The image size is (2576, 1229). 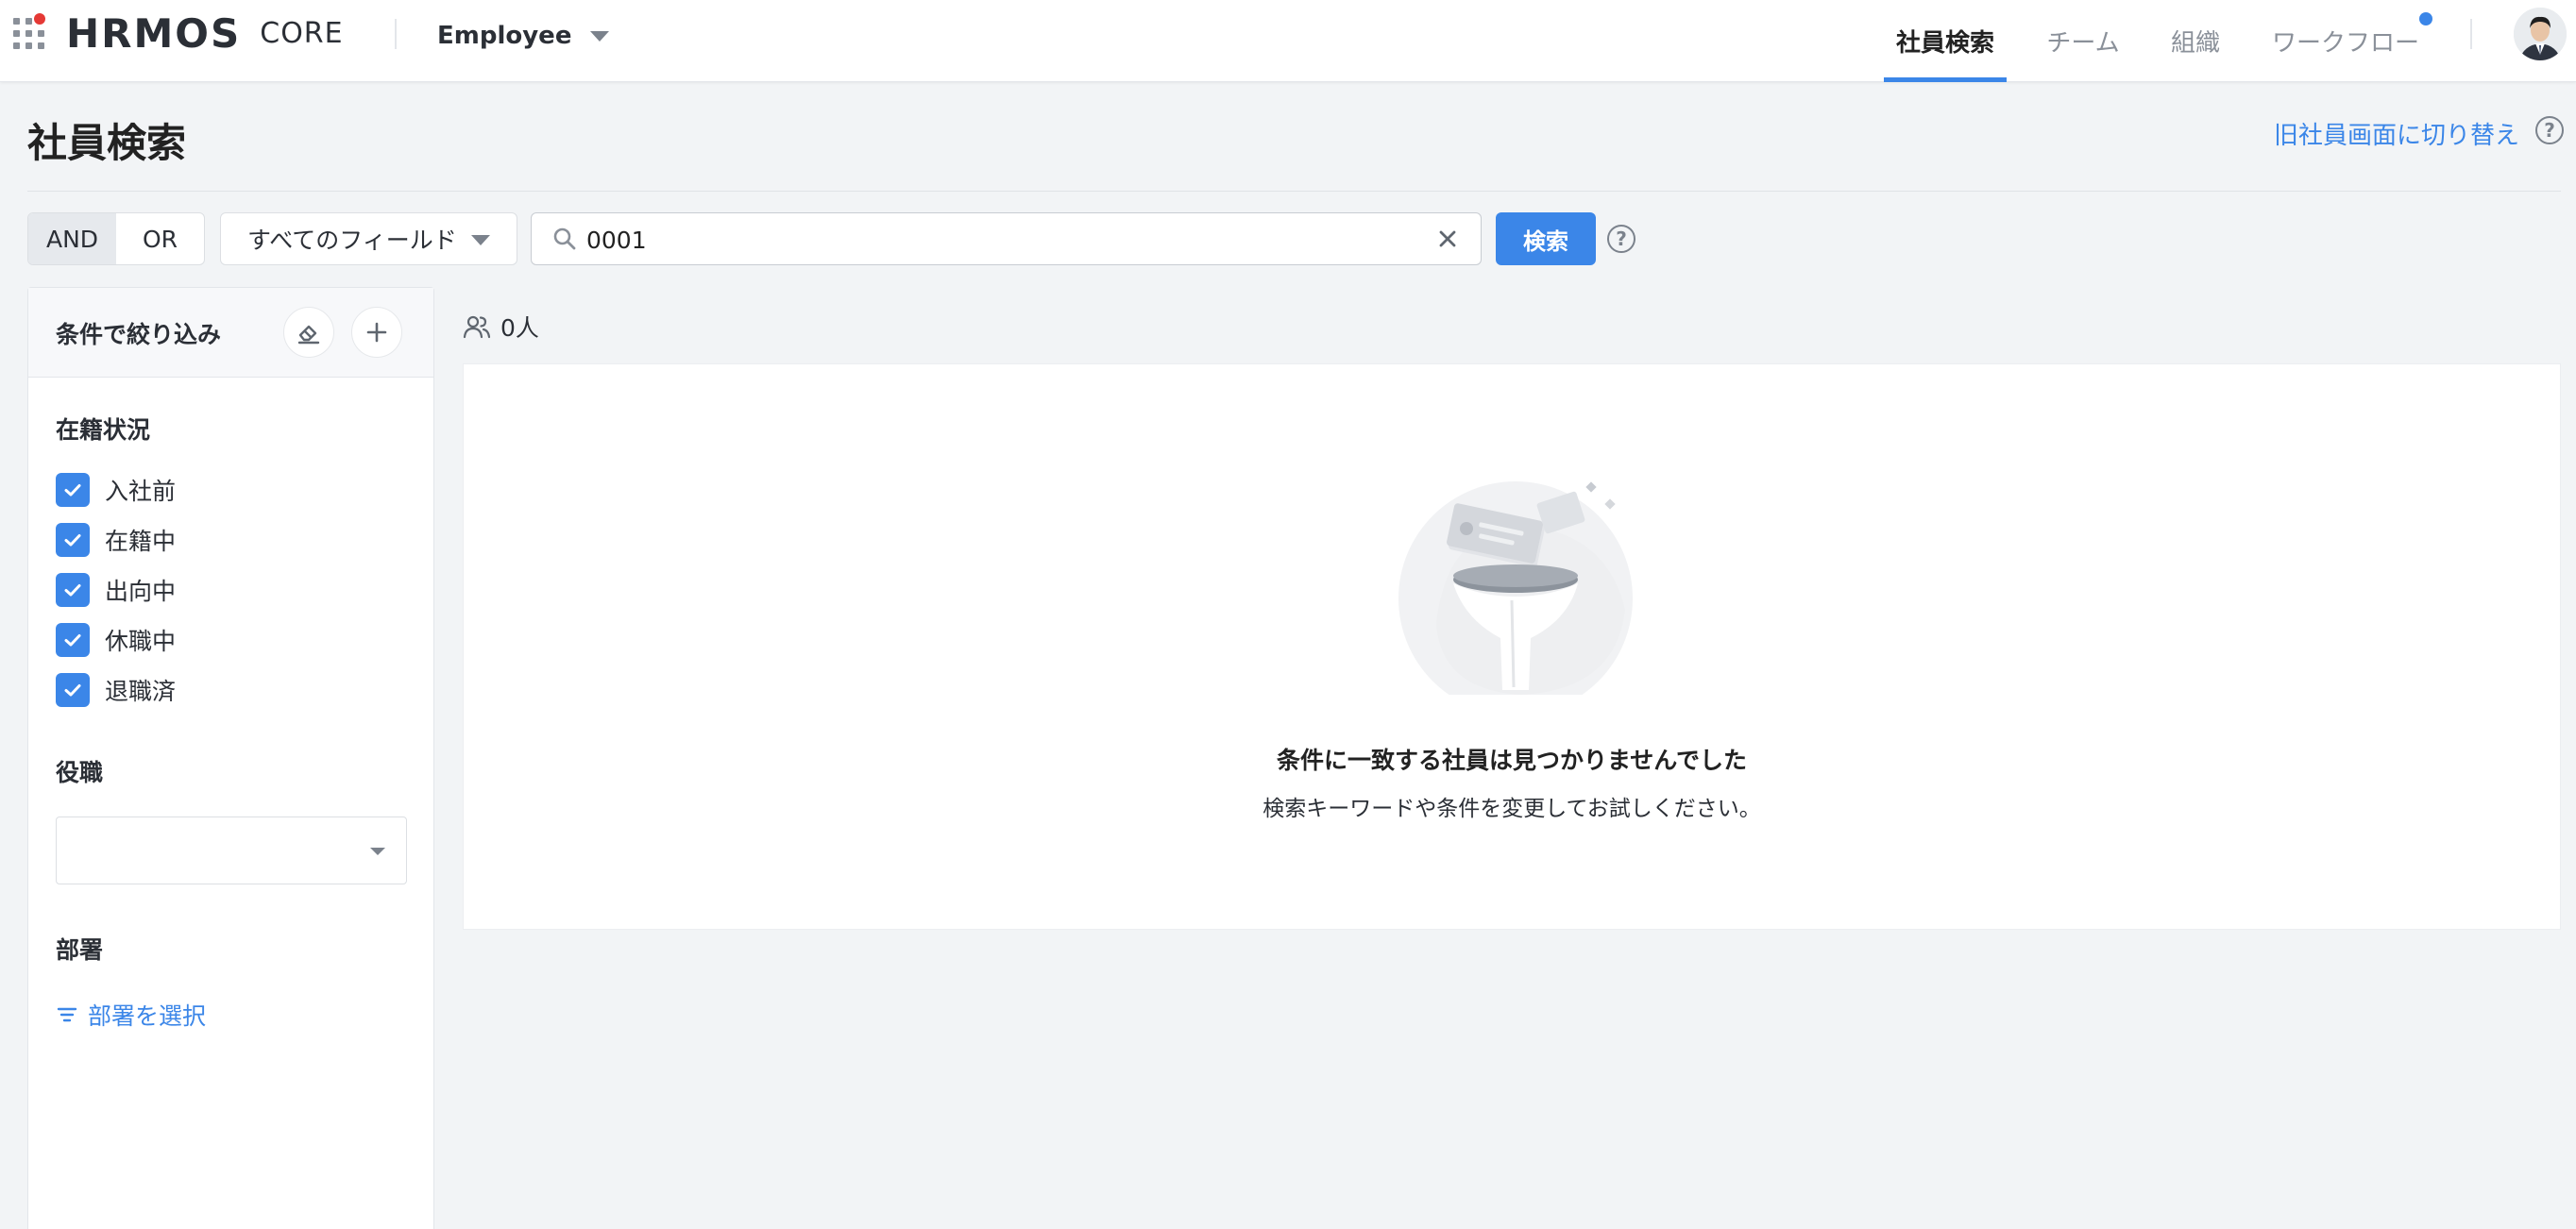 I want to click on checkbox-label: 退職済, so click(x=141, y=691).